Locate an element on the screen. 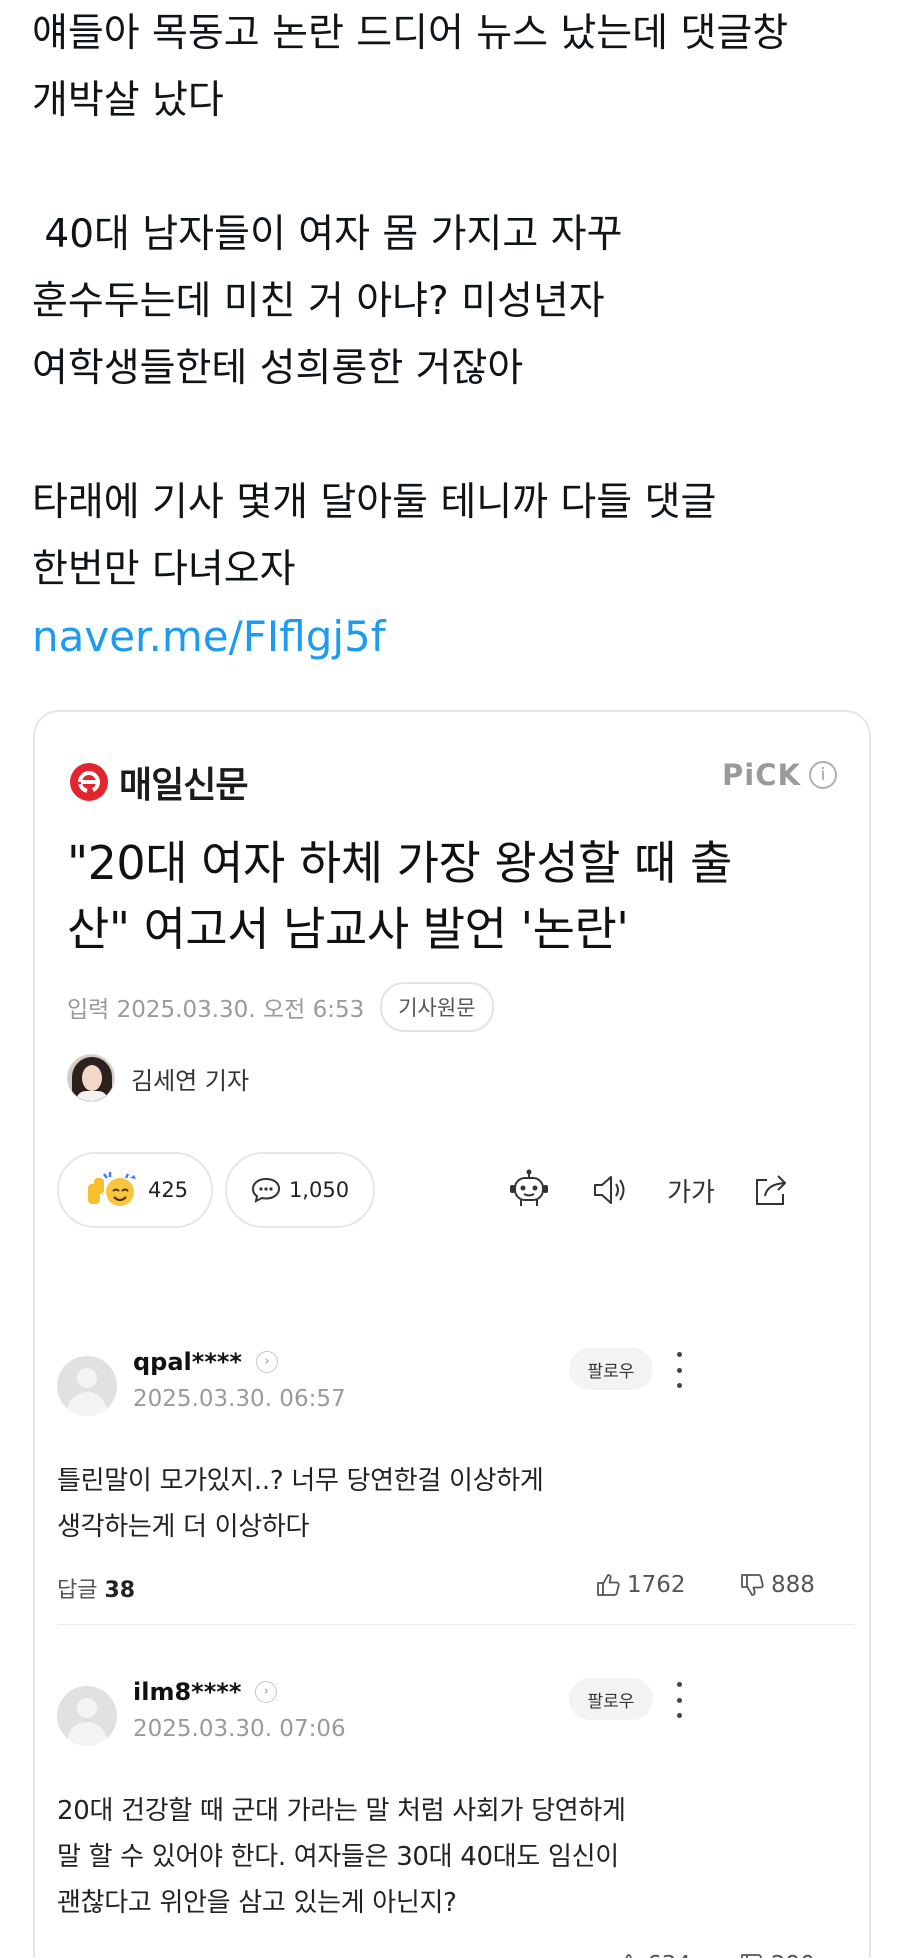 The width and height of the screenshot is (903, 1958). article-date: 입력 2025.03.30. 오전 6:53 is located at coordinates (216, 1010).